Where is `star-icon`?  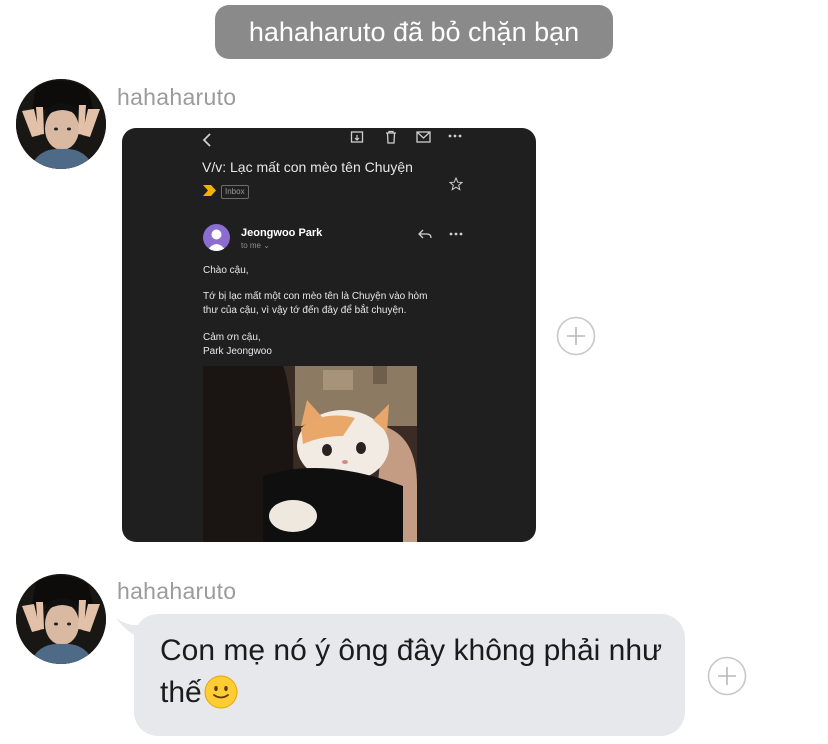 star-icon is located at coordinates (456, 184).